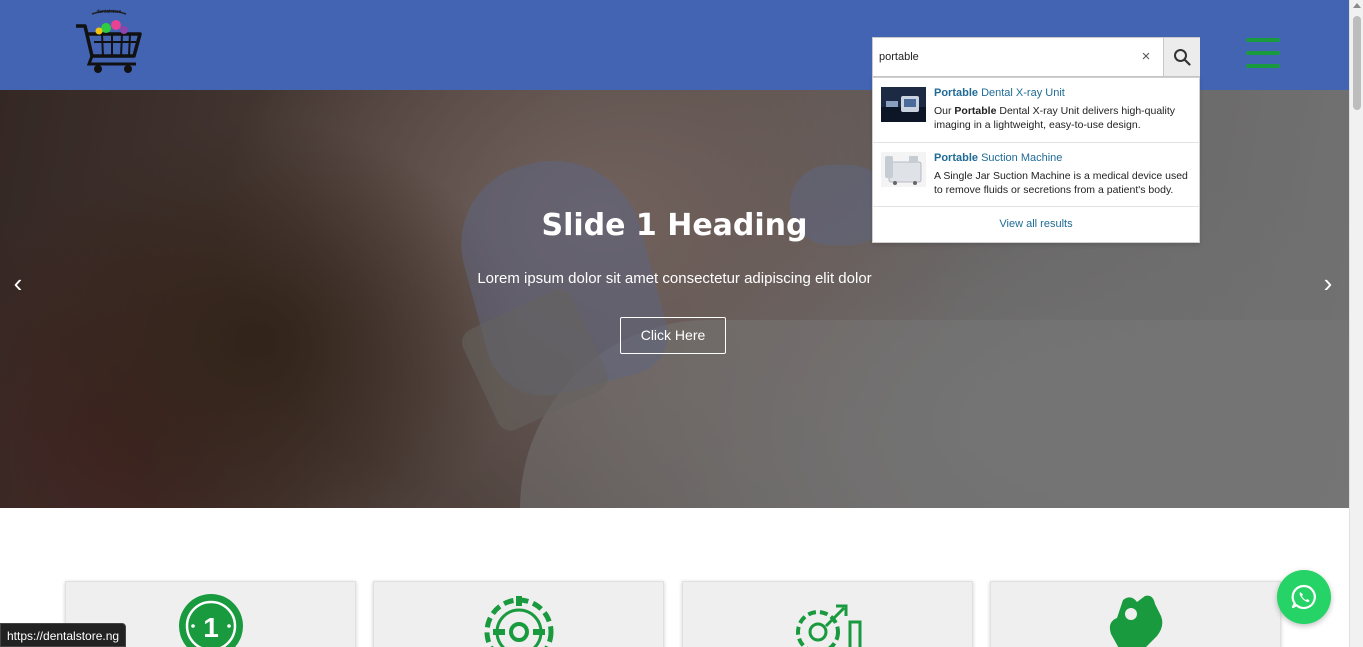 This screenshot has height=647, width=1363. Describe the element at coordinates (1135, 621) in the screenshot. I see `ok-hand-icon` at that location.